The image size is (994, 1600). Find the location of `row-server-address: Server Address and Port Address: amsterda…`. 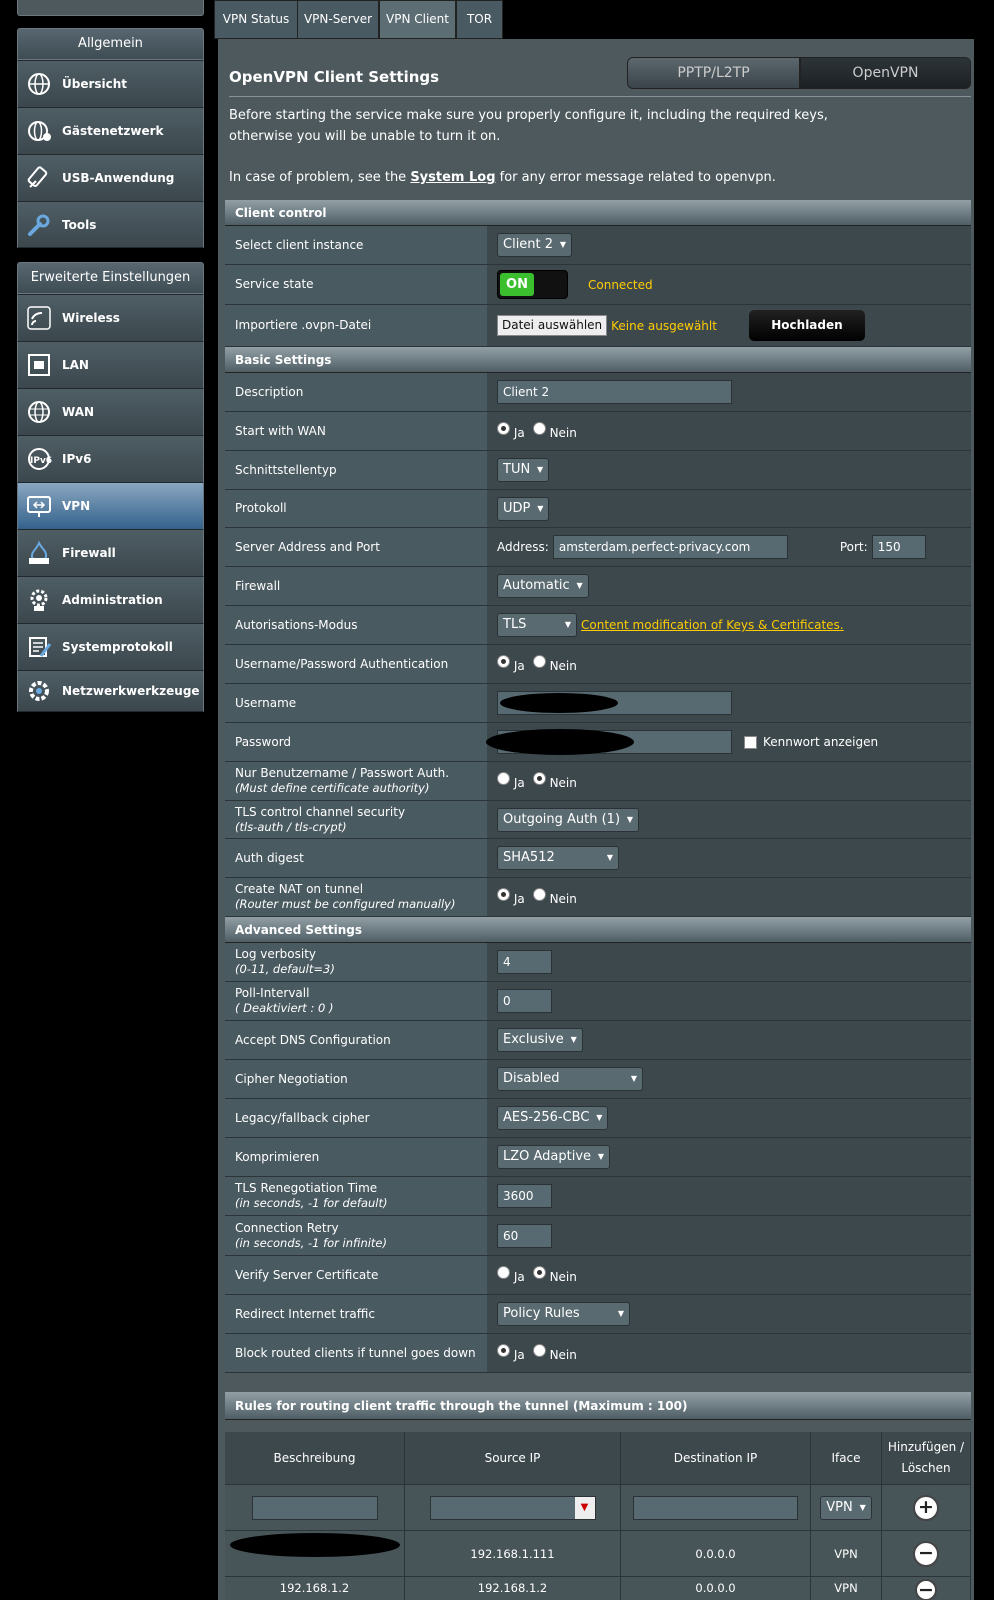

row-server-address: Server Address and Port Address: amsterda… is located at coordinates (598, 547).